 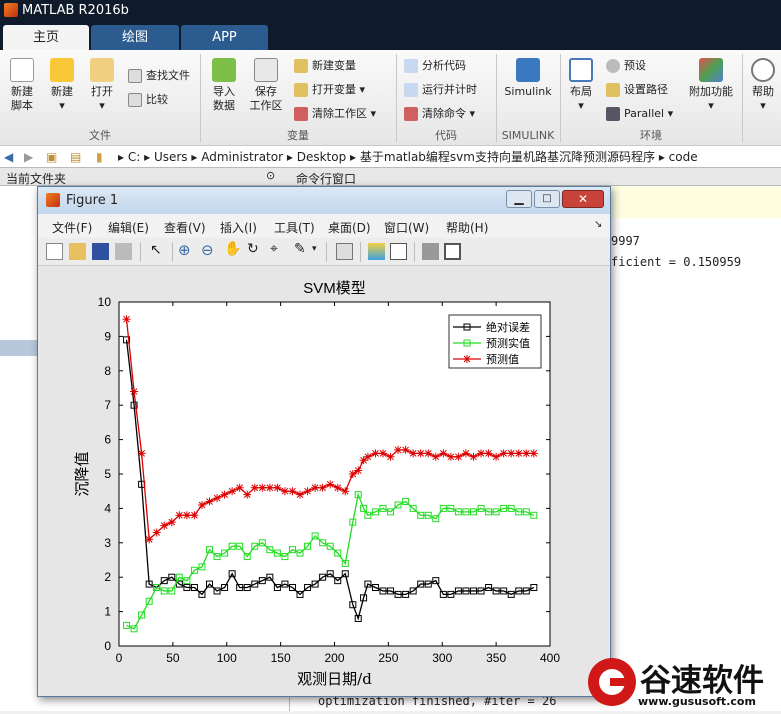 I want to click on matlab-logo-icon, so click(x=11, y=10).